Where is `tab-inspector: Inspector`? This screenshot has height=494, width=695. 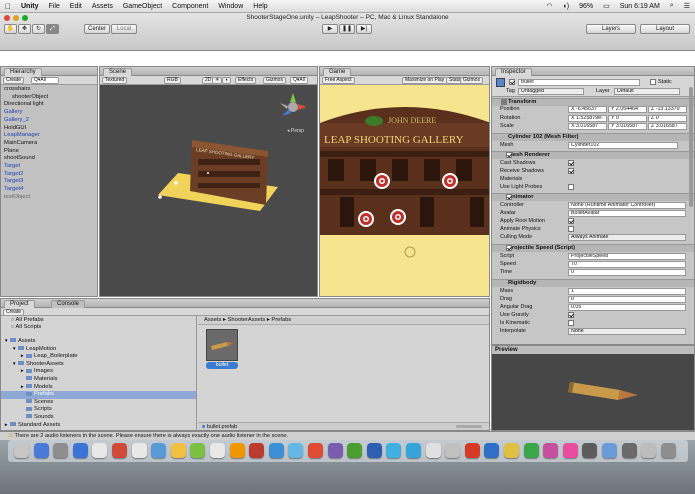 tab-inspector: Inspector is located at coordinates (513, 72).